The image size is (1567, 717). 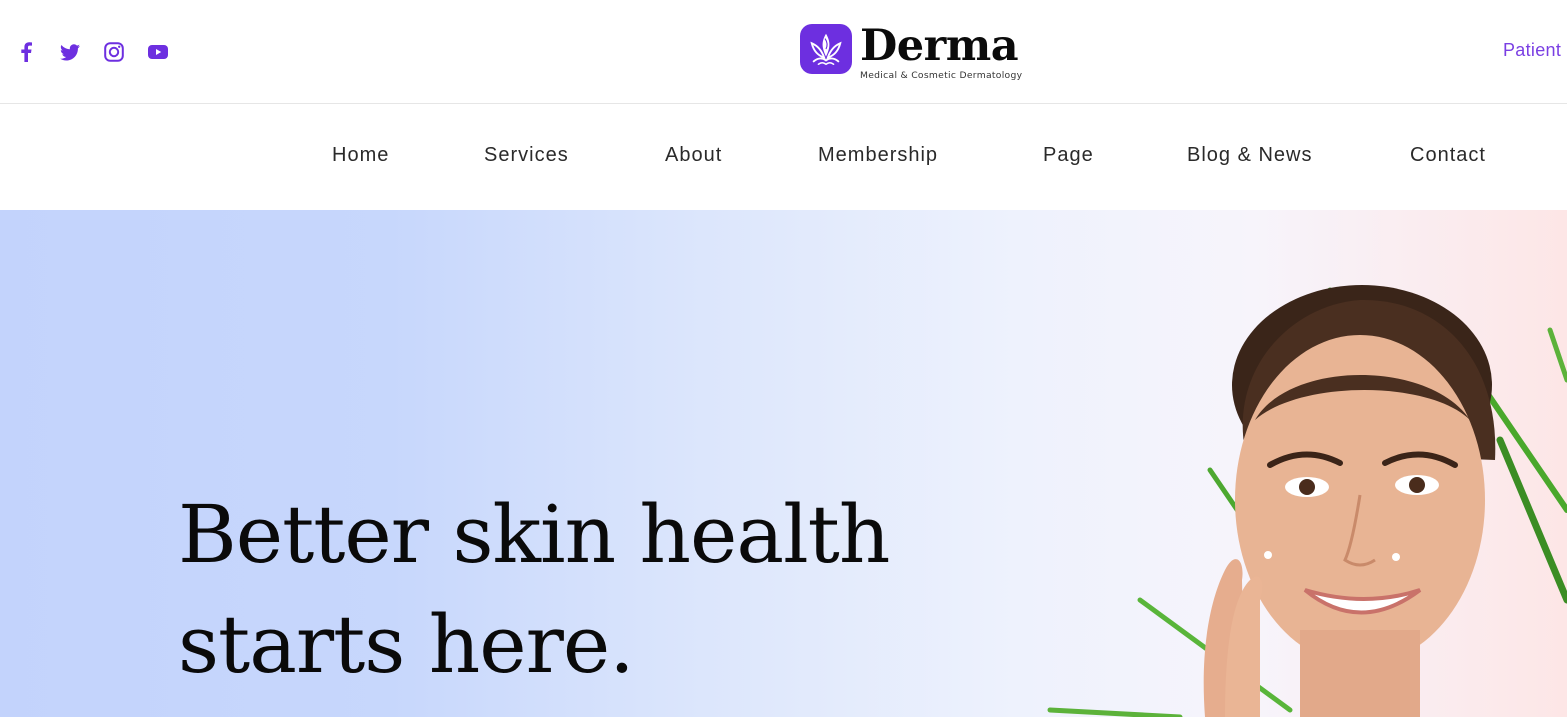 What do you see at coordinates (92, 52) in the screenshot?
I see `social-links` at bounding box center [92, 52].